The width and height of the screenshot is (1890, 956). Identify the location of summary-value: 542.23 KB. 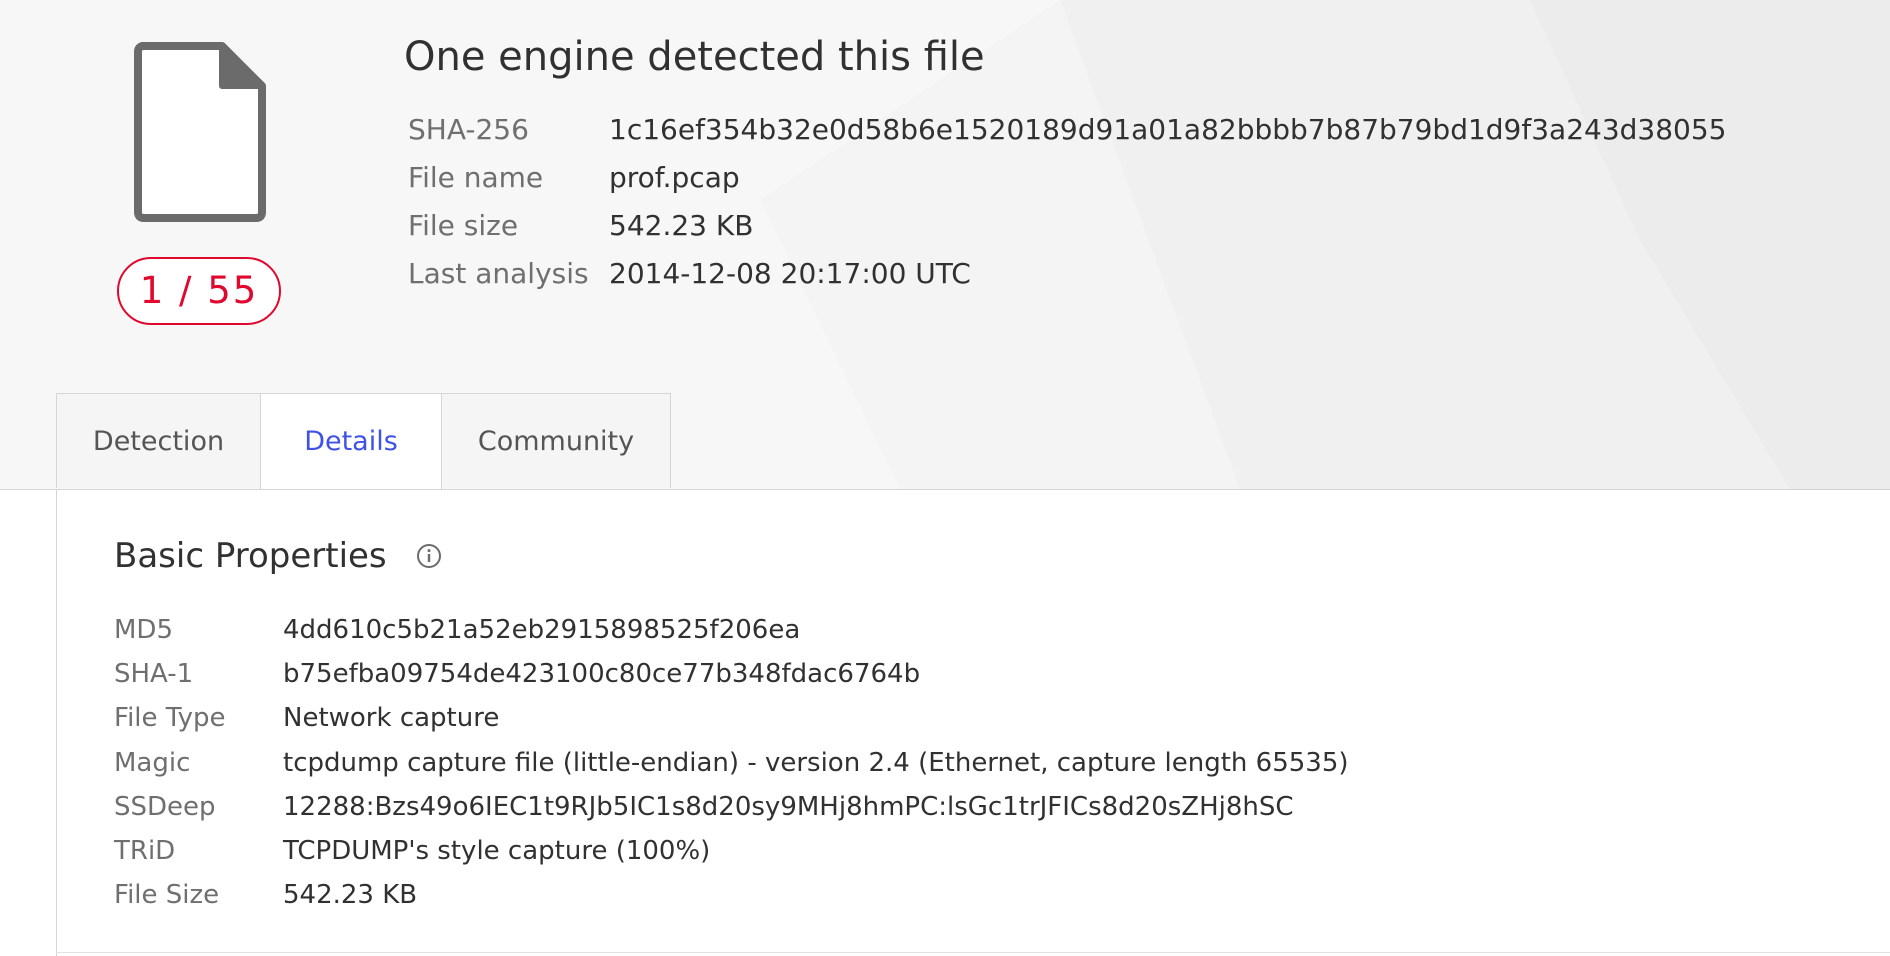
(681, 225).